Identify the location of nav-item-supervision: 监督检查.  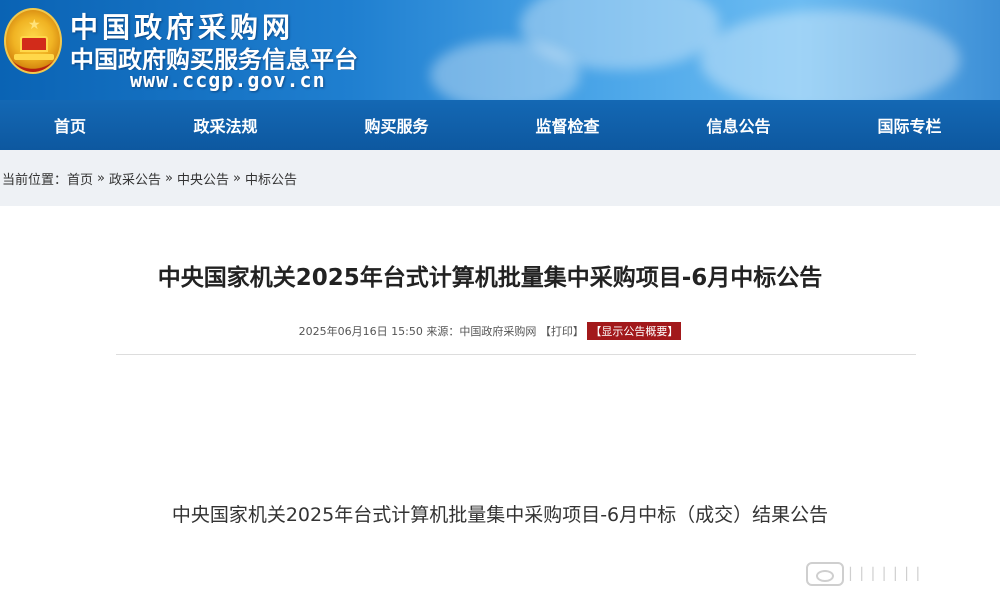
(567, 125).